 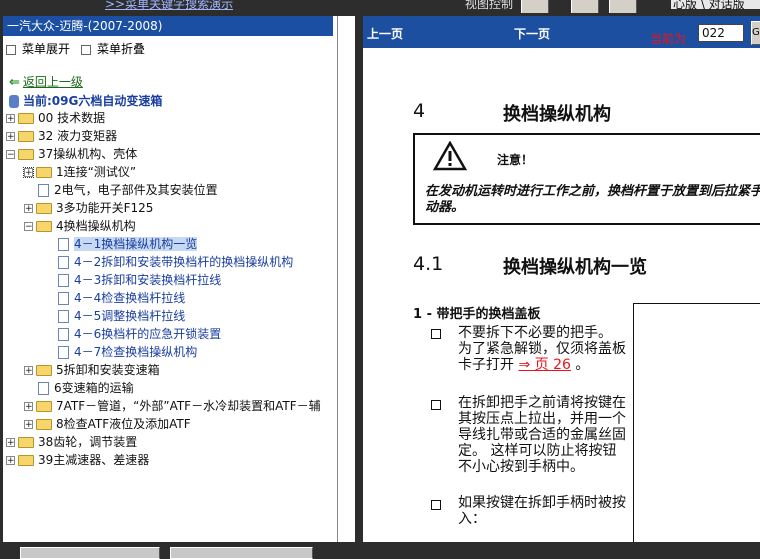 I want to click on expand-menu-button: 菜单展开, so click(x=38, y=48).